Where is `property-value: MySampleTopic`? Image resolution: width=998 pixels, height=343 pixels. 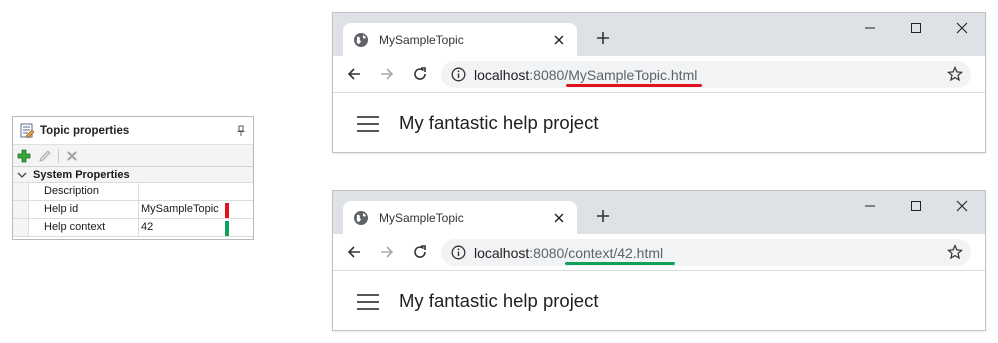 property-value: MySampleTopic is located at coordinates (180, 209).